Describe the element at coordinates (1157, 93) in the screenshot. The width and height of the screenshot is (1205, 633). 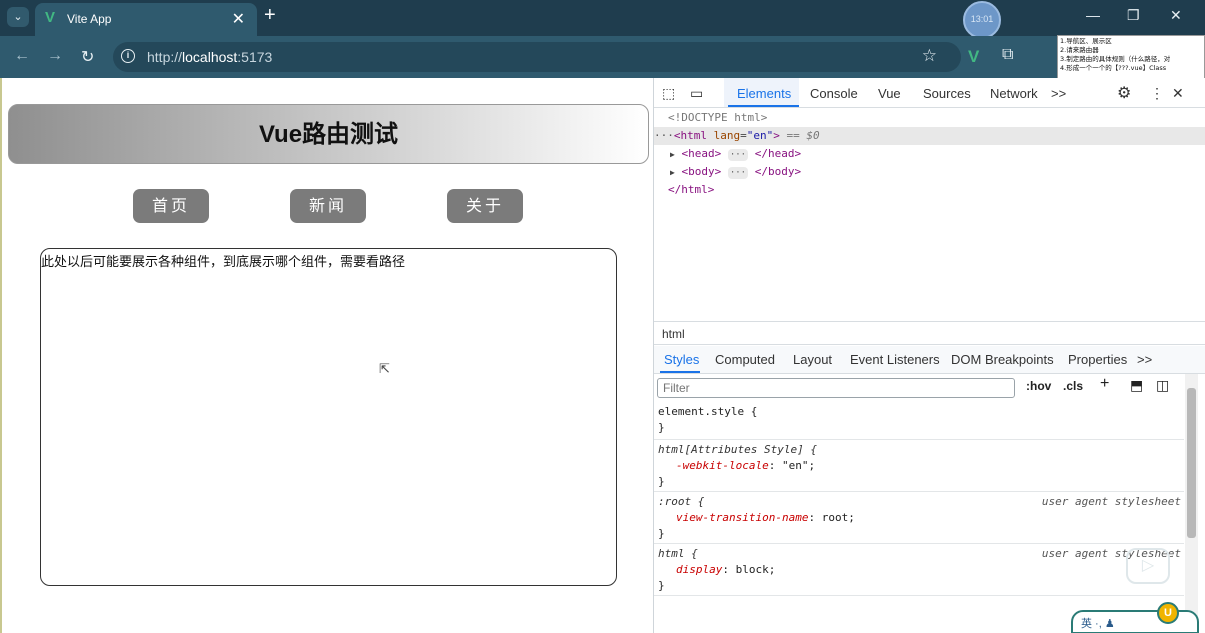
I see `more-options-icon: ⋮` at that location.